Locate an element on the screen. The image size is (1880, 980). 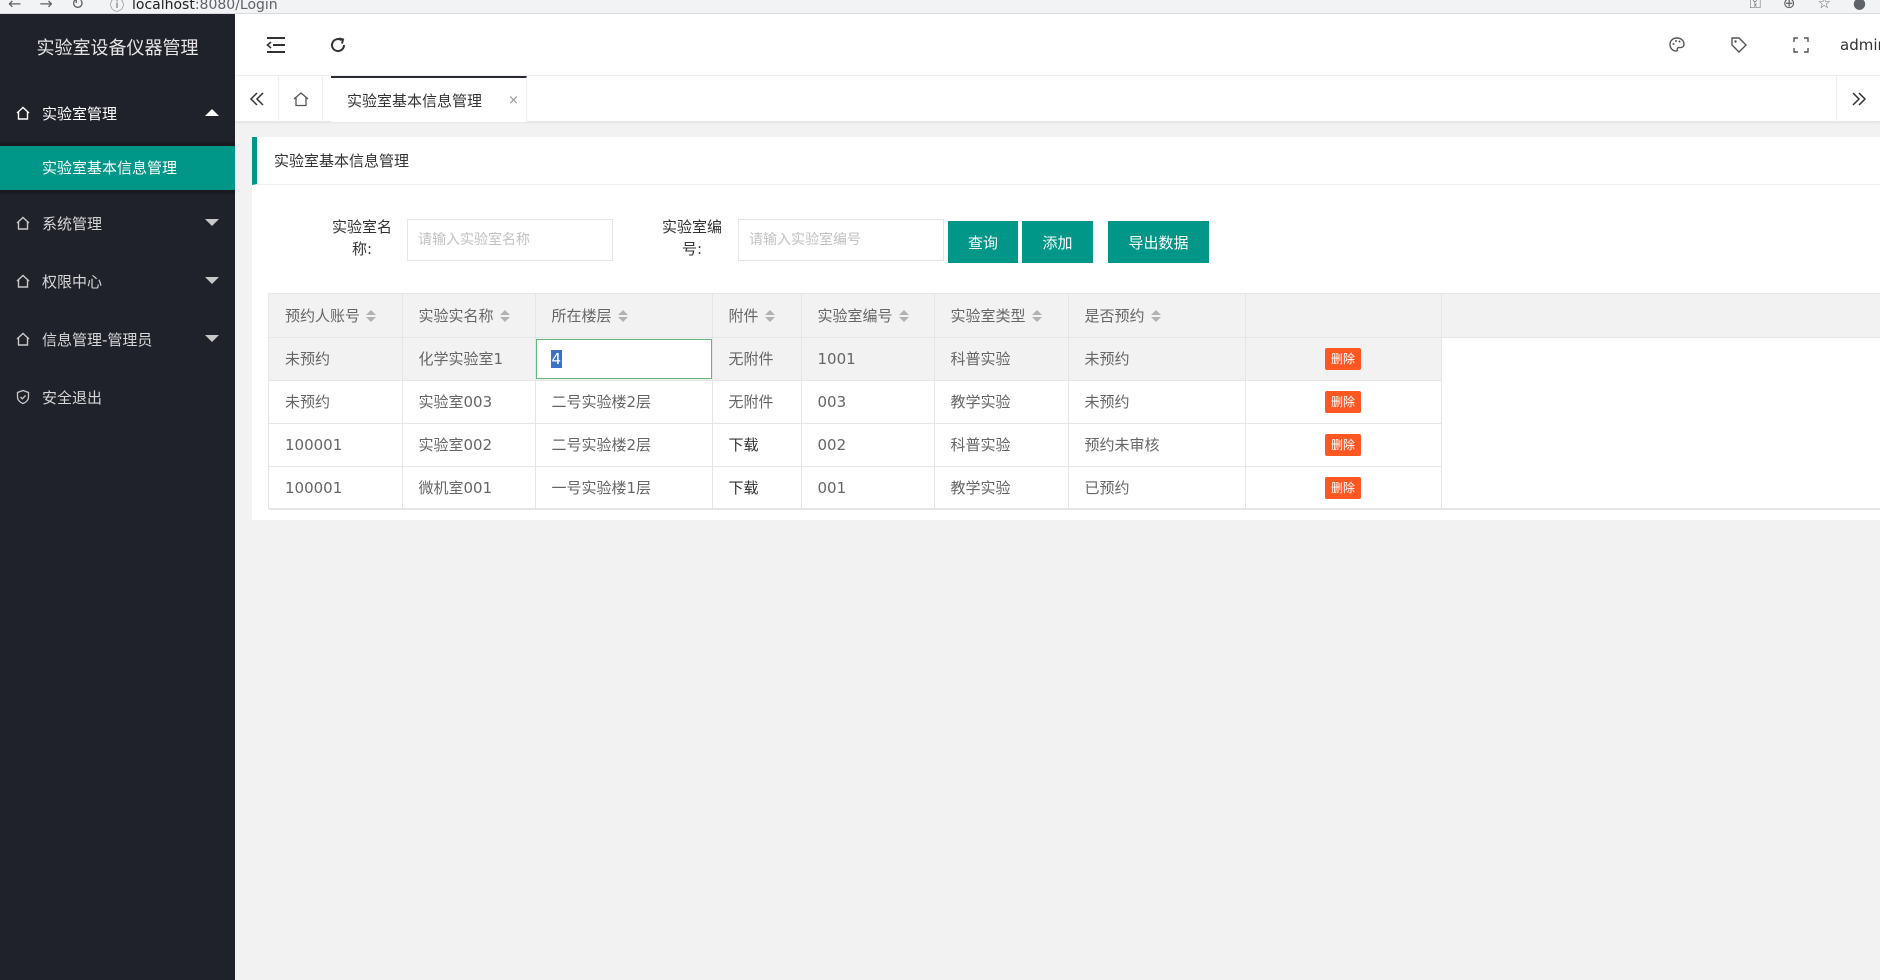
column-header: 实验室类型 is located at coordinates (1001, 316).